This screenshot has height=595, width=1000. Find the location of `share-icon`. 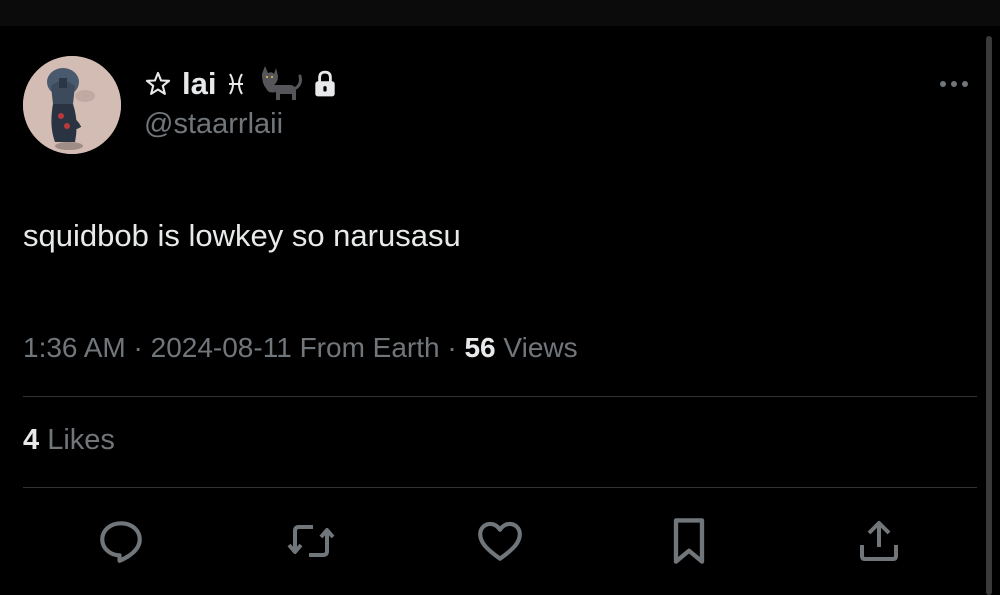

share-icon is located at coordinates (879, 541).